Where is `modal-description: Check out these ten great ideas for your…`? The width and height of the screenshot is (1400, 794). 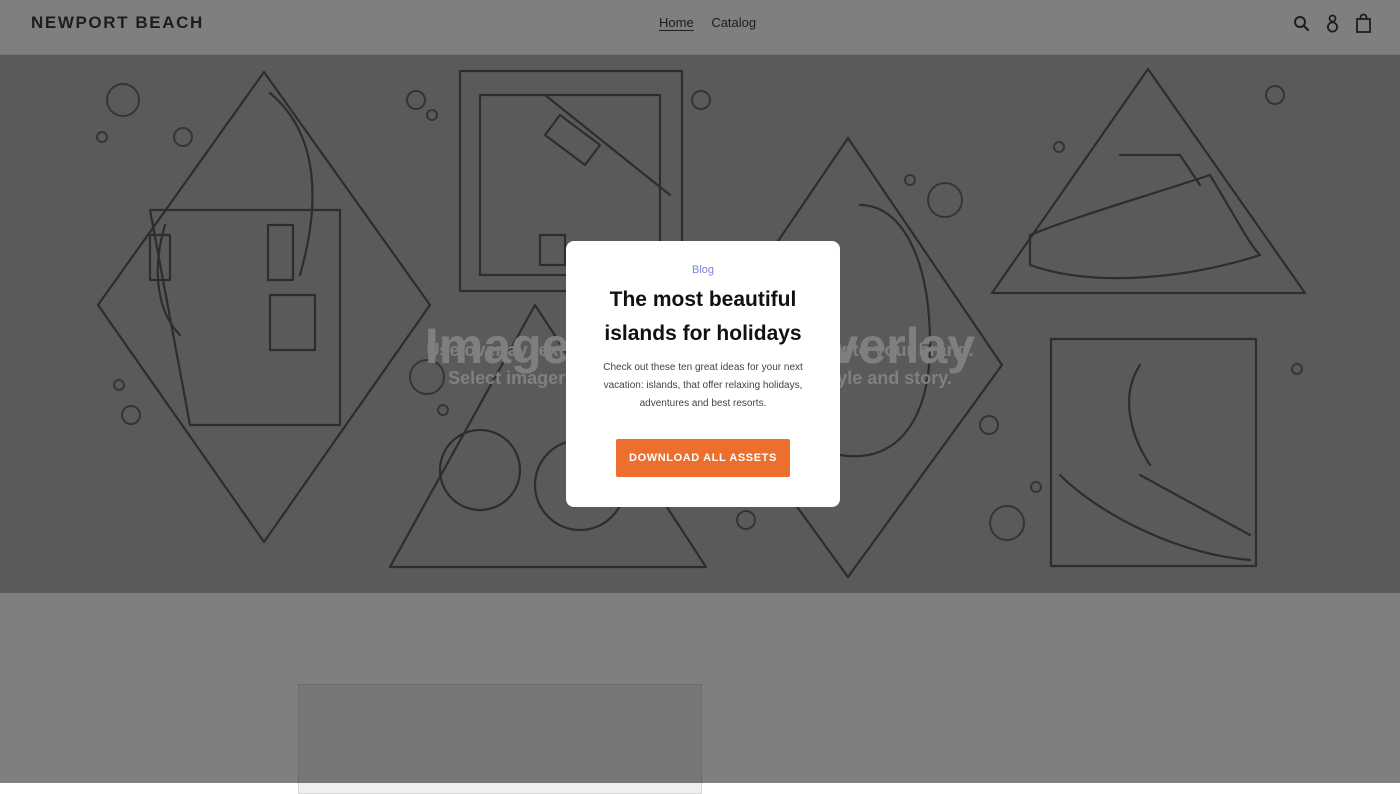 modal-description: Check out these ten great ideas for your… is located at coordinates (703, 385).